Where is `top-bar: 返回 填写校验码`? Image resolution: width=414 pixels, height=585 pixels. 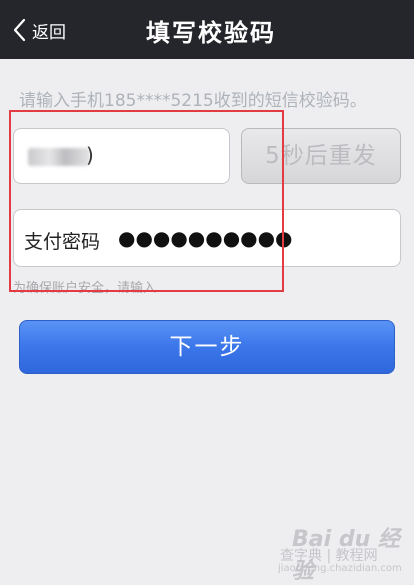
top-bar: 返回 填写校验码 is located at coordinates (207, 29).